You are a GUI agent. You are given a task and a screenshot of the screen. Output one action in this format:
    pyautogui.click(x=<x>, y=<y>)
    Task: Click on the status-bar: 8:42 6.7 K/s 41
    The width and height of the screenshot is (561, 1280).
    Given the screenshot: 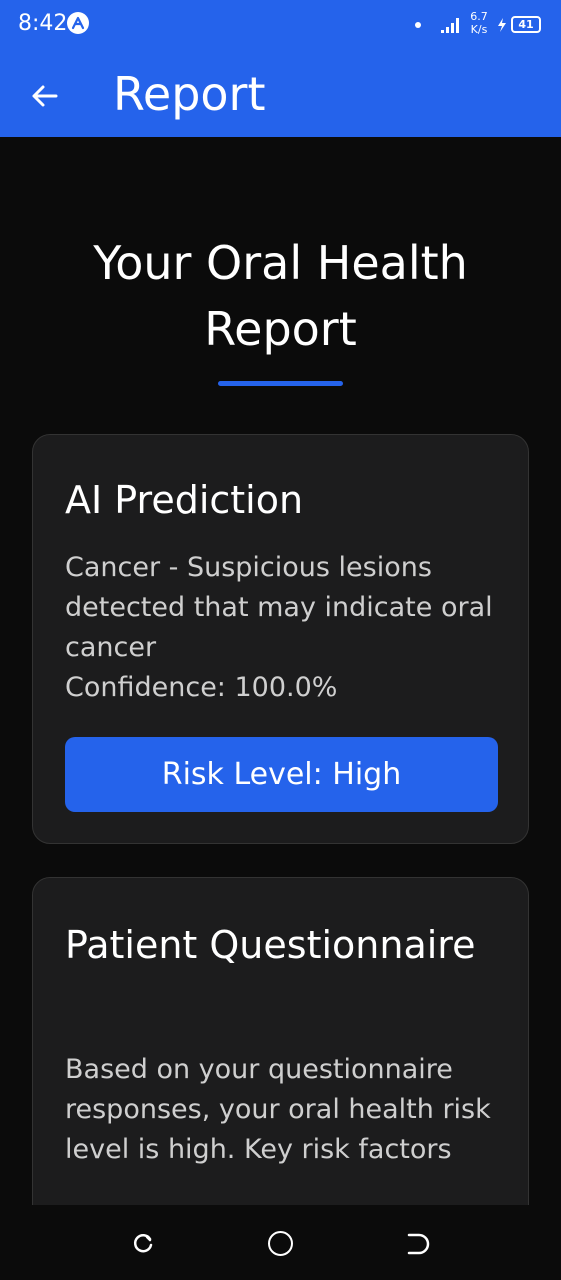 What is the action you would take?
    pyautogui.click(x=280, y=26)
    